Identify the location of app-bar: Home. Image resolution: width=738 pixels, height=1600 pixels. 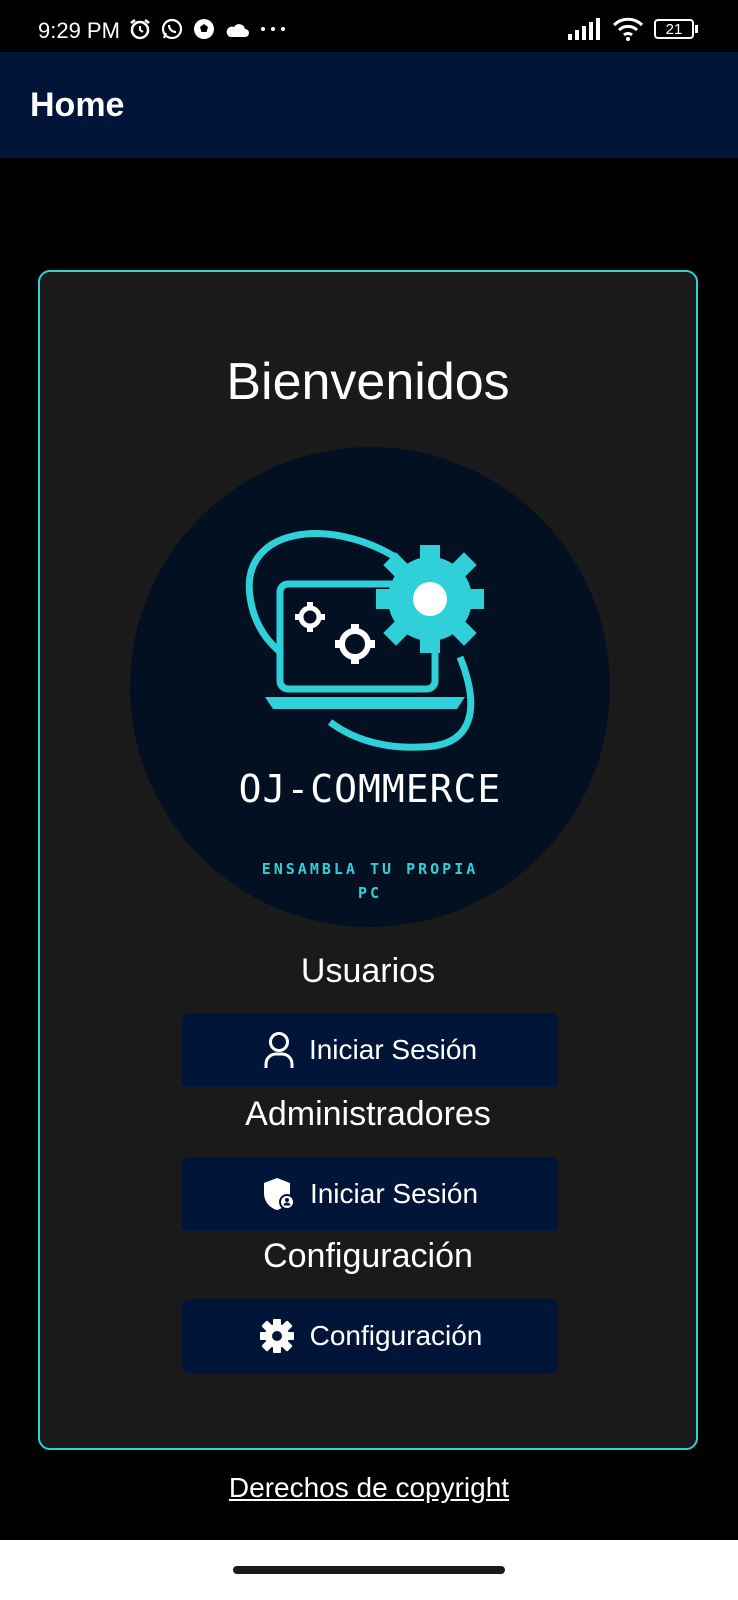
(369, 105).